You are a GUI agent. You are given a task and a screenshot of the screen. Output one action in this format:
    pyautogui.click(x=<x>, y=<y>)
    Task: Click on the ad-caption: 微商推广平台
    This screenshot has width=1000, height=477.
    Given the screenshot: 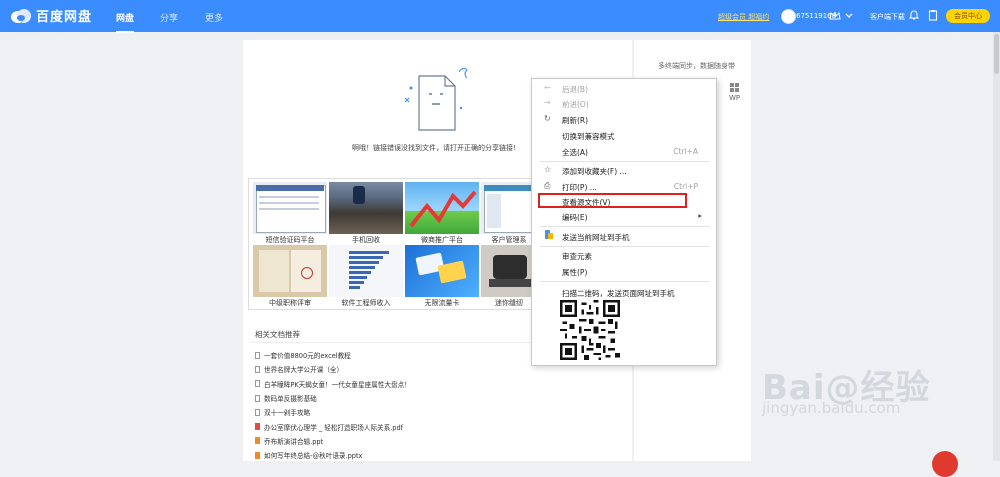 What is the action you would take?
    pyautogui.click(x=442, y=240)
    